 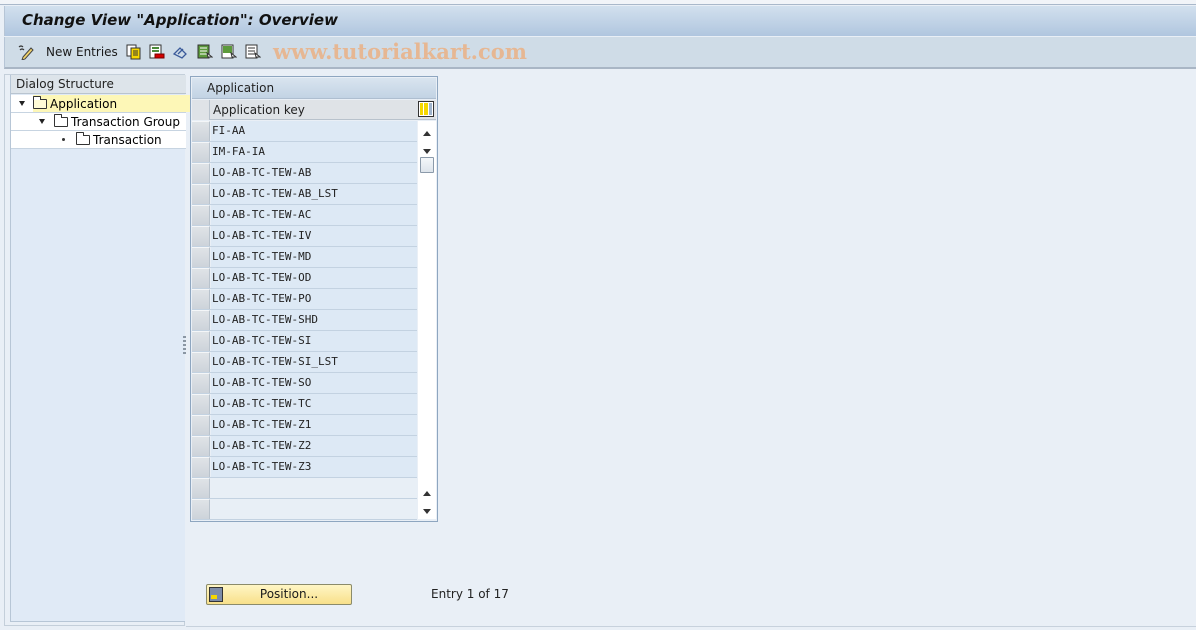 I want to click on tree-node-label: Transaction Group, so click(x=125, y=121).